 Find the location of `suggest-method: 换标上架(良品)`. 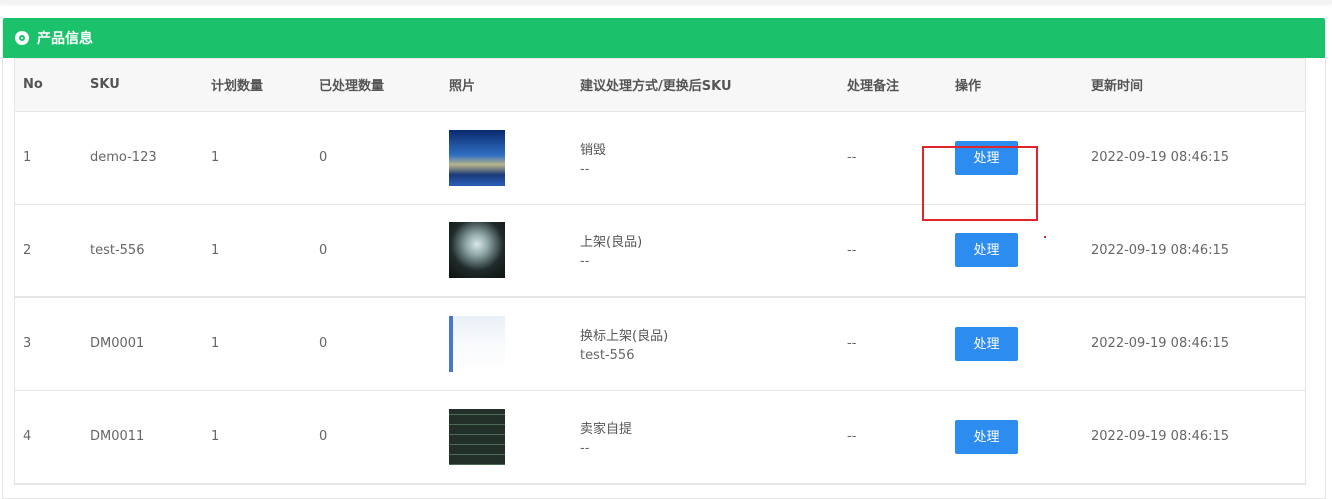

suggest-method: 换标上架(良品) is located at coordinates (624, 336).